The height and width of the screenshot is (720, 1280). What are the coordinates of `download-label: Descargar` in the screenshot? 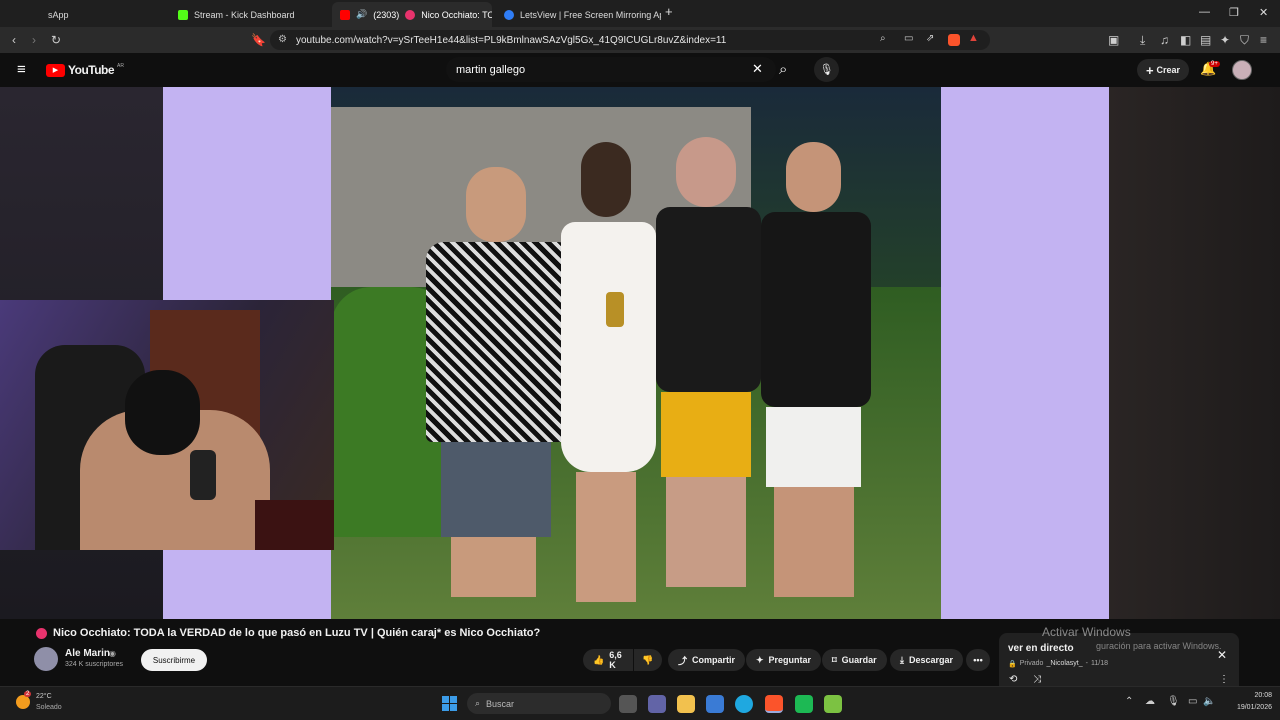 It's located at (931, 660).